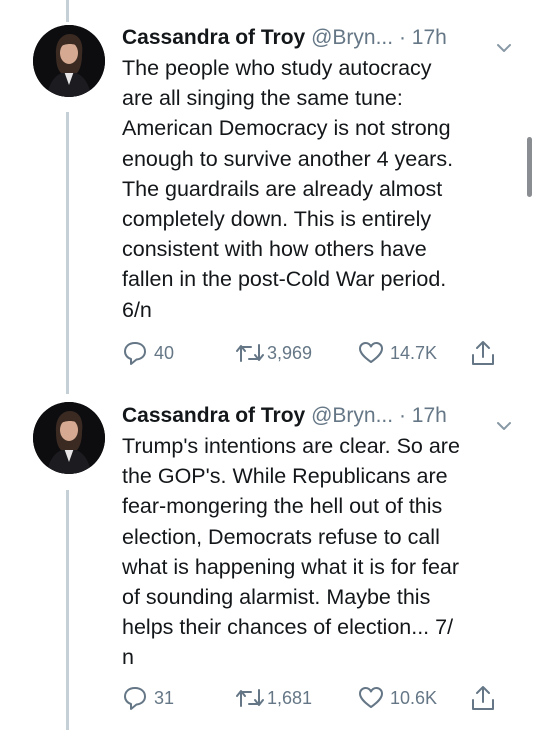 The image size is (540, 730). Describe the element at coordinates (164, 697) in the screenshot. I see `reply-count: 31` at that location.